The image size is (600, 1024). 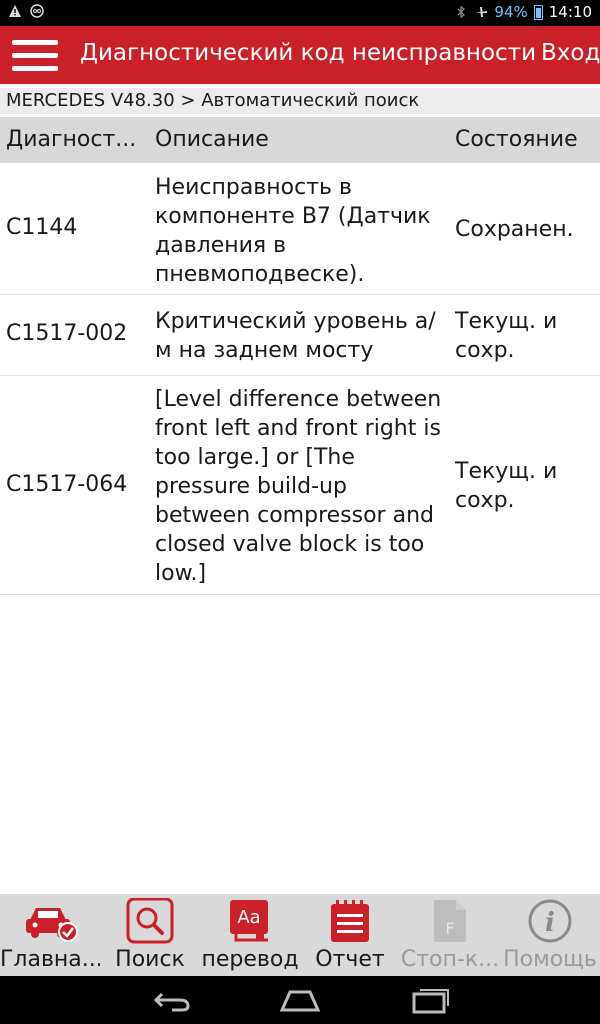 I want to click on column-header-state: Состояние, so click(x=525, y=139).